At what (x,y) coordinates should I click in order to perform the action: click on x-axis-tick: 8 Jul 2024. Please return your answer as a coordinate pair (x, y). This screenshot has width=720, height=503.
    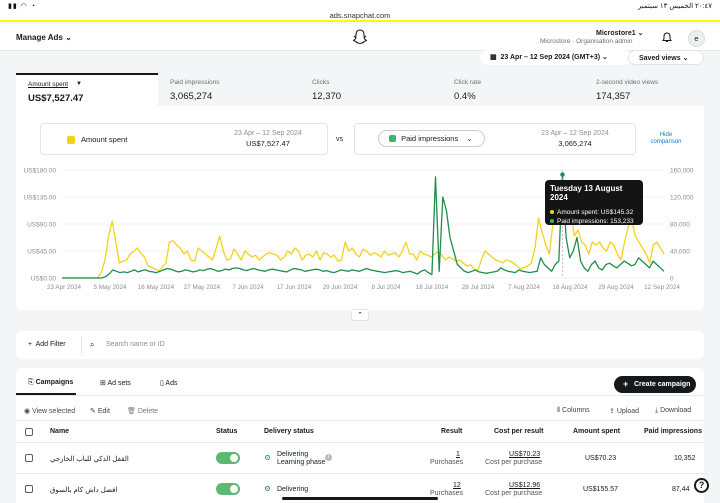
    Looking at the image, I should click on (386, 287).